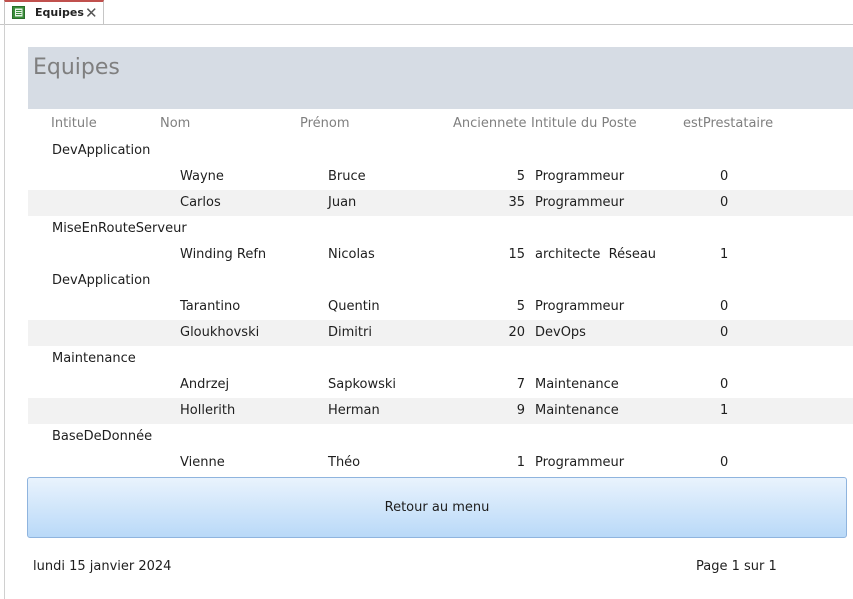 The height and width of the screenshot is (599, 853). What do you see at coordinates (4, 311) in the screenshot?
I see `left-border` at bounding box center [4, 311].